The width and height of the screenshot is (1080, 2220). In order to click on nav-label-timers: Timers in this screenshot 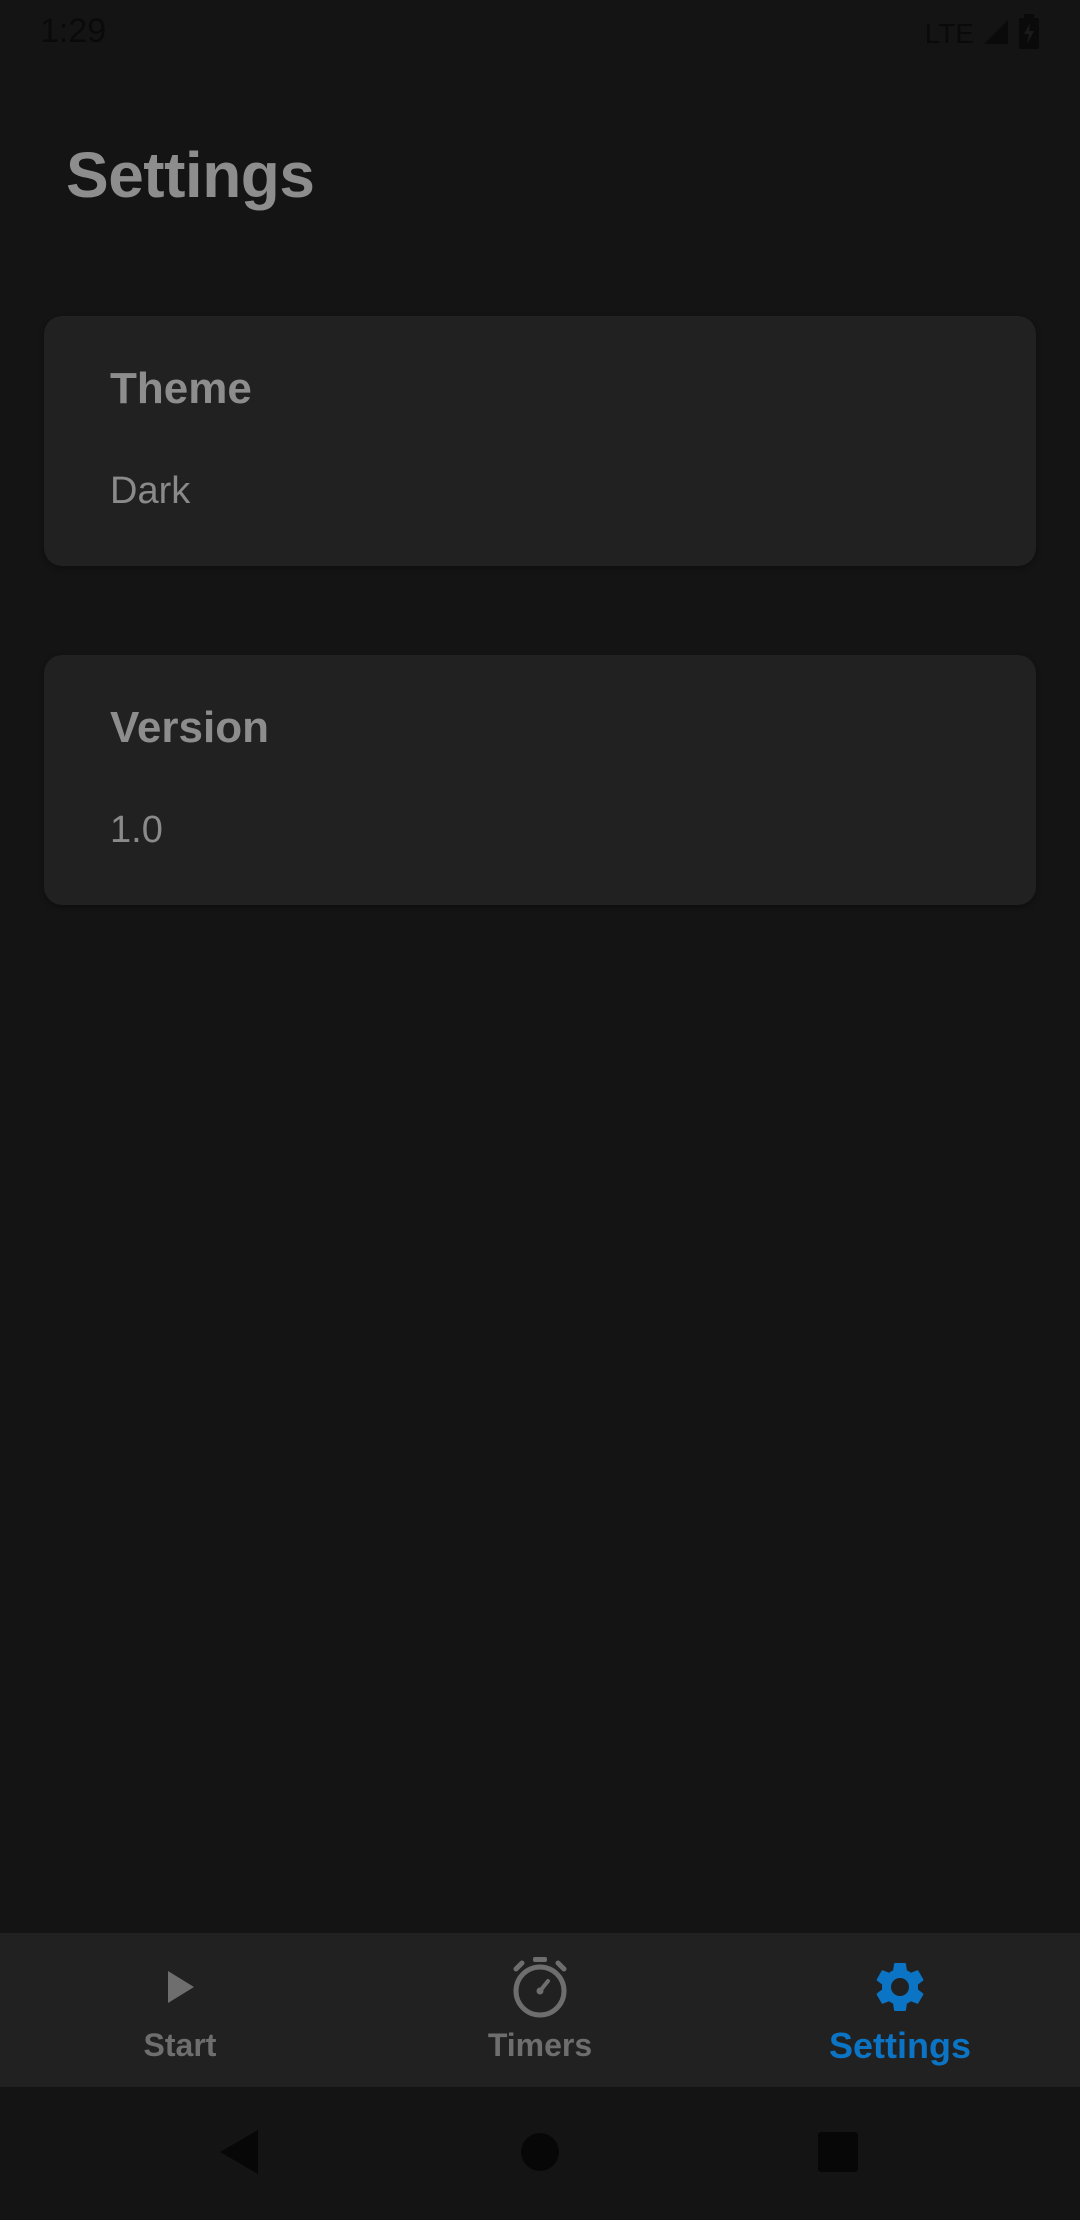, I will do `click(540, 2045)`.